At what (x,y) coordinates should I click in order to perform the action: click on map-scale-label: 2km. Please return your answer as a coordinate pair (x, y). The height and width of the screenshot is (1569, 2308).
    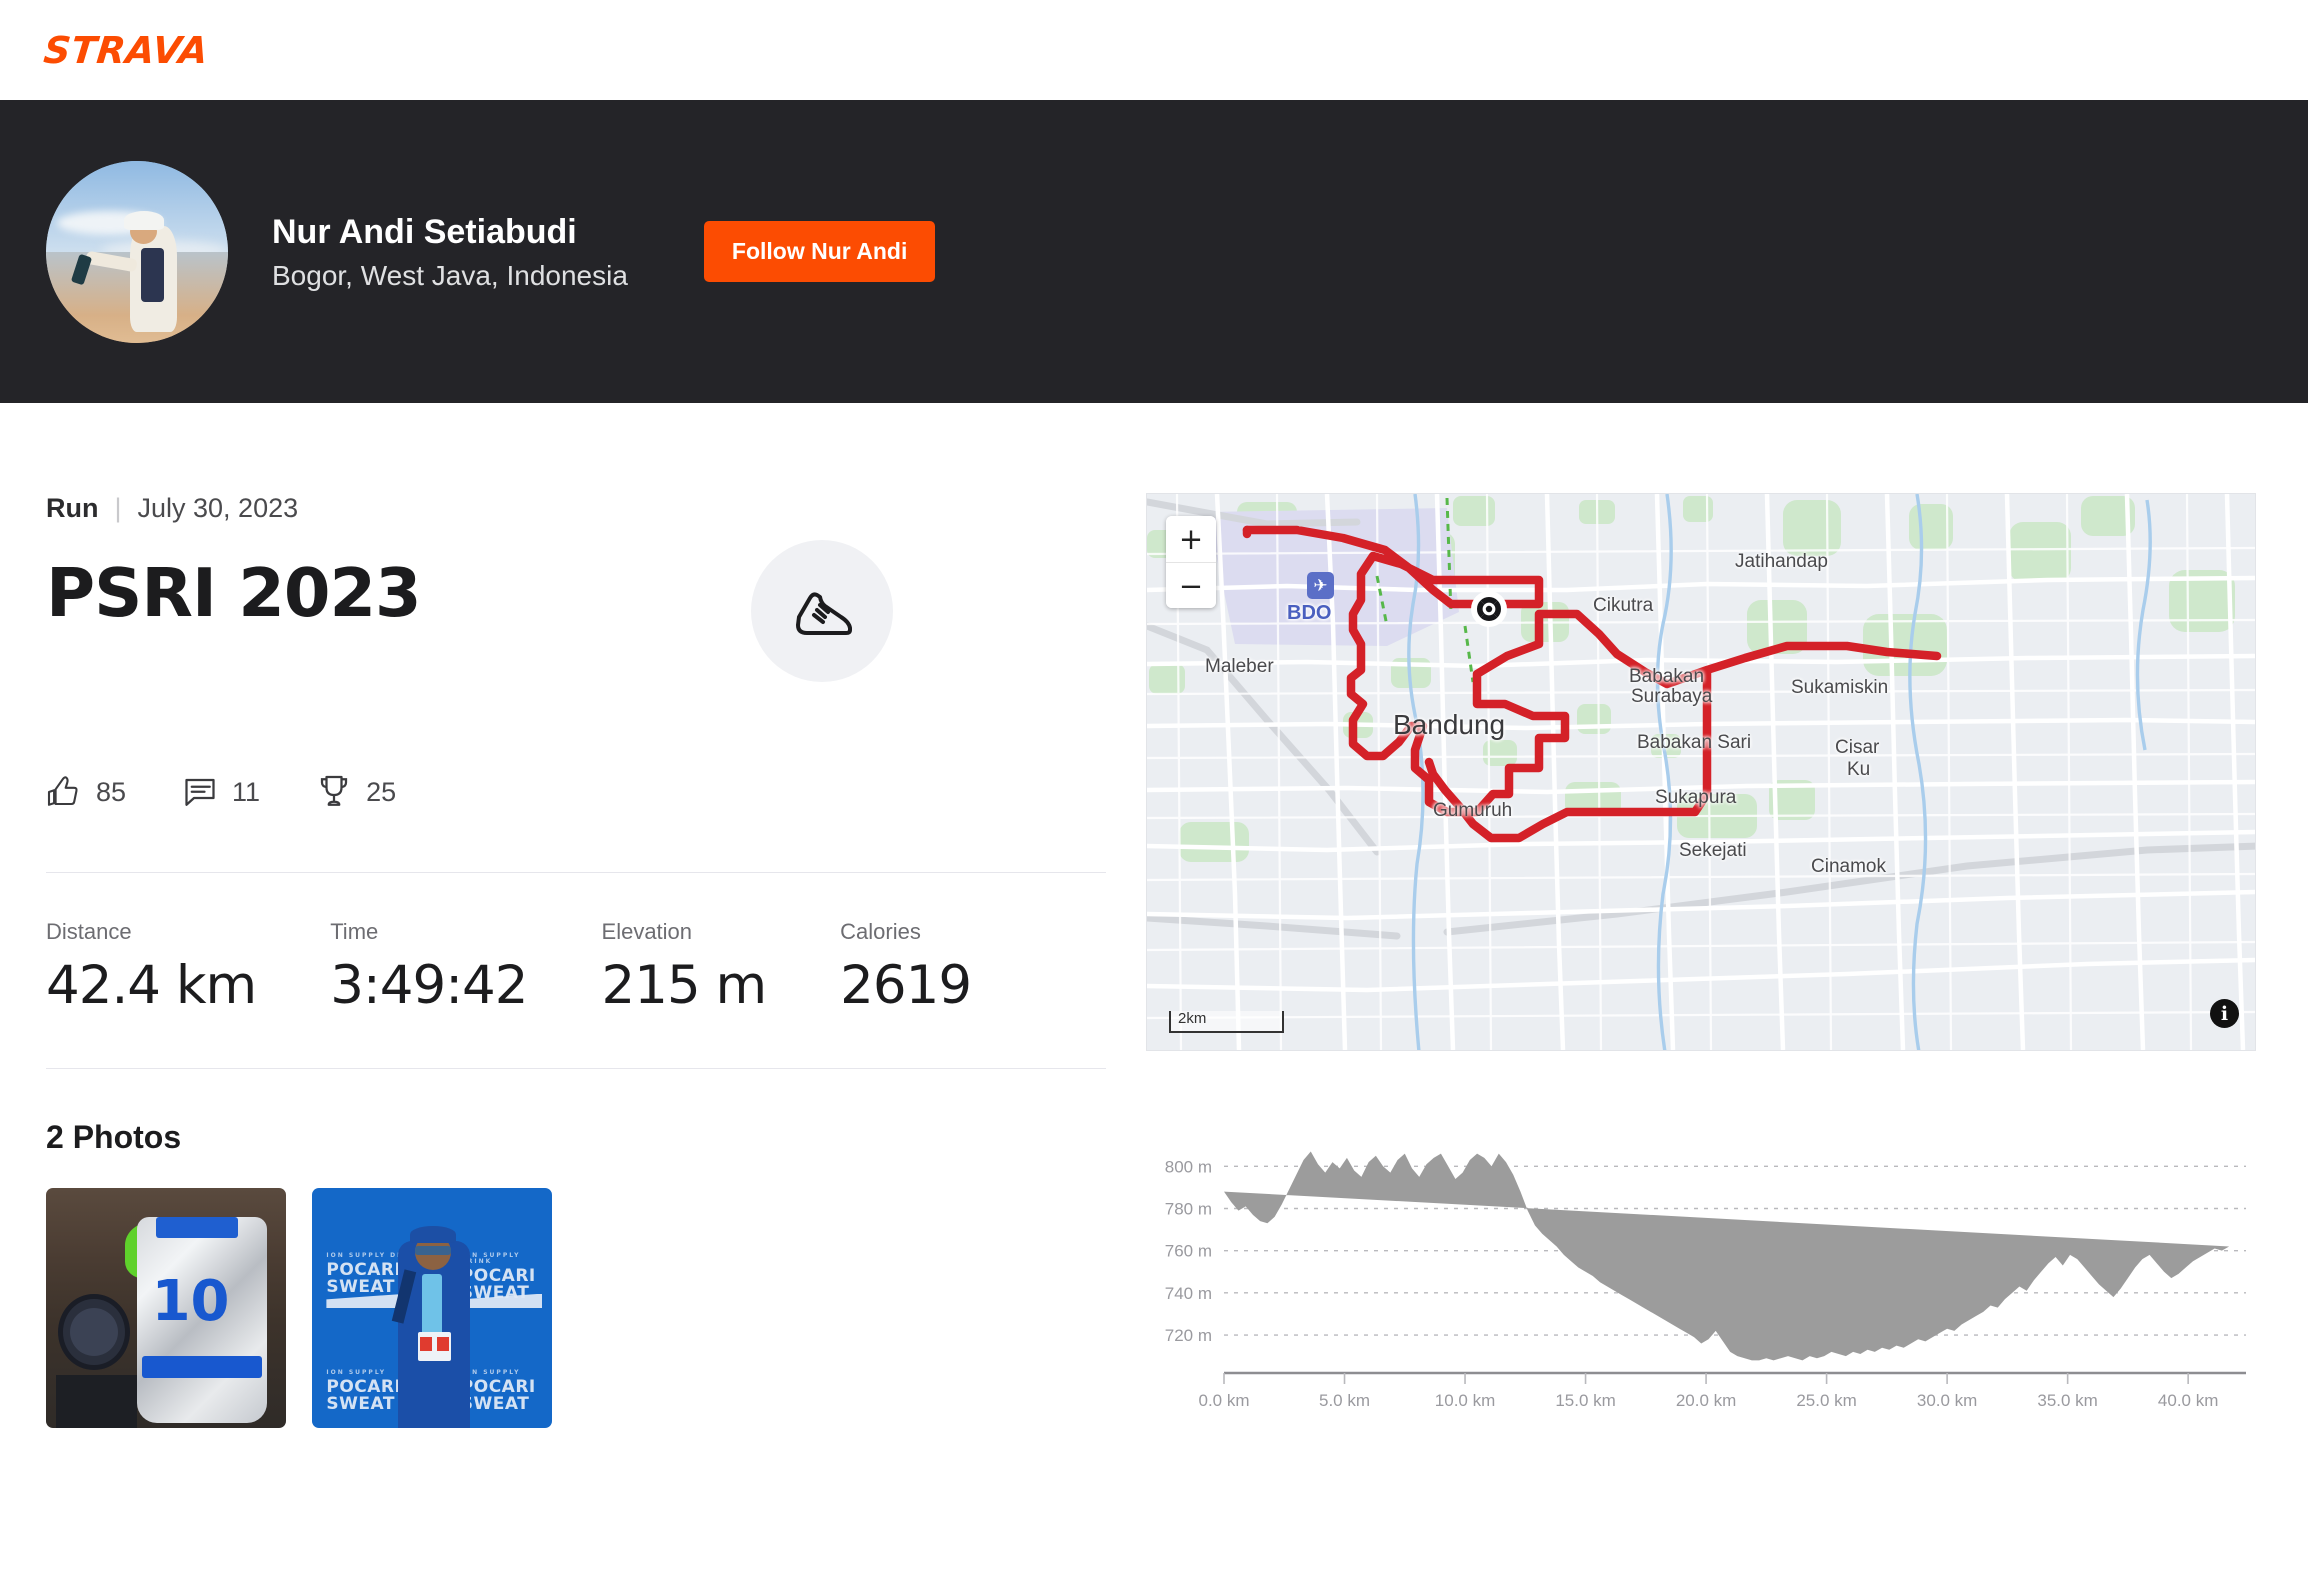
    Looking at the image, I should click on (1192, 1018).